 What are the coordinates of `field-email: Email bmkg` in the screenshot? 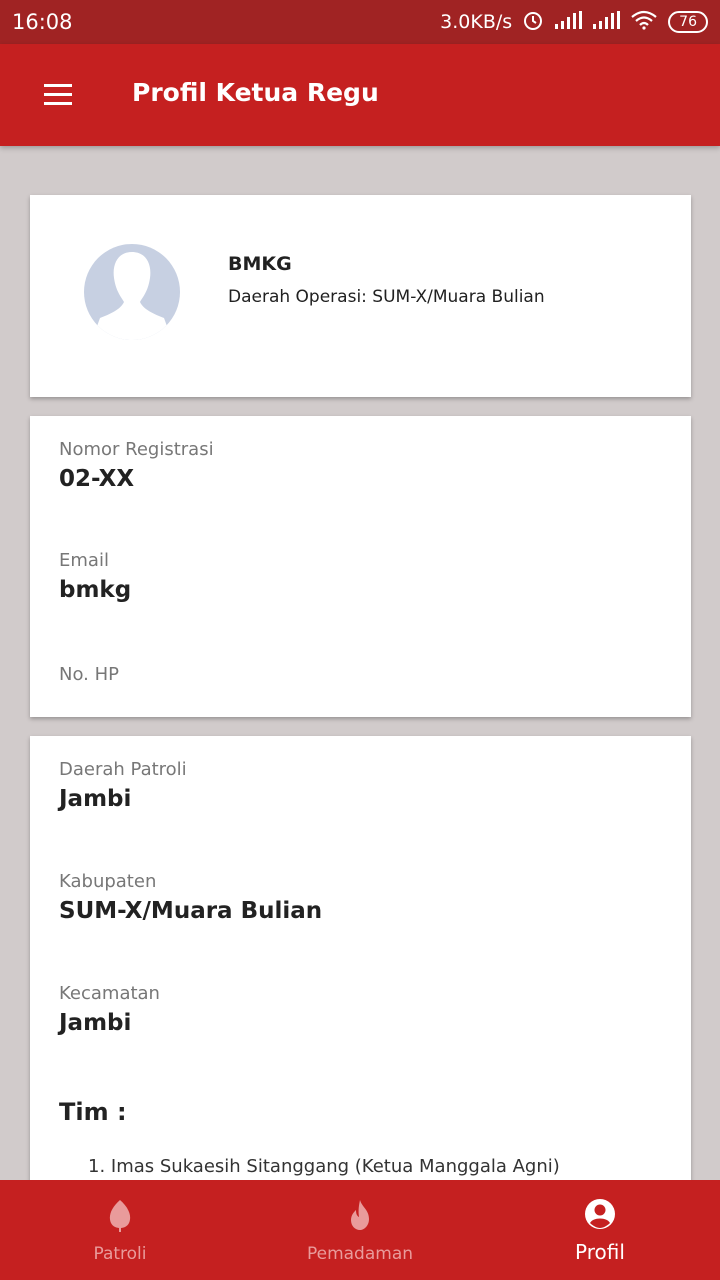 It's located at (95, 576).